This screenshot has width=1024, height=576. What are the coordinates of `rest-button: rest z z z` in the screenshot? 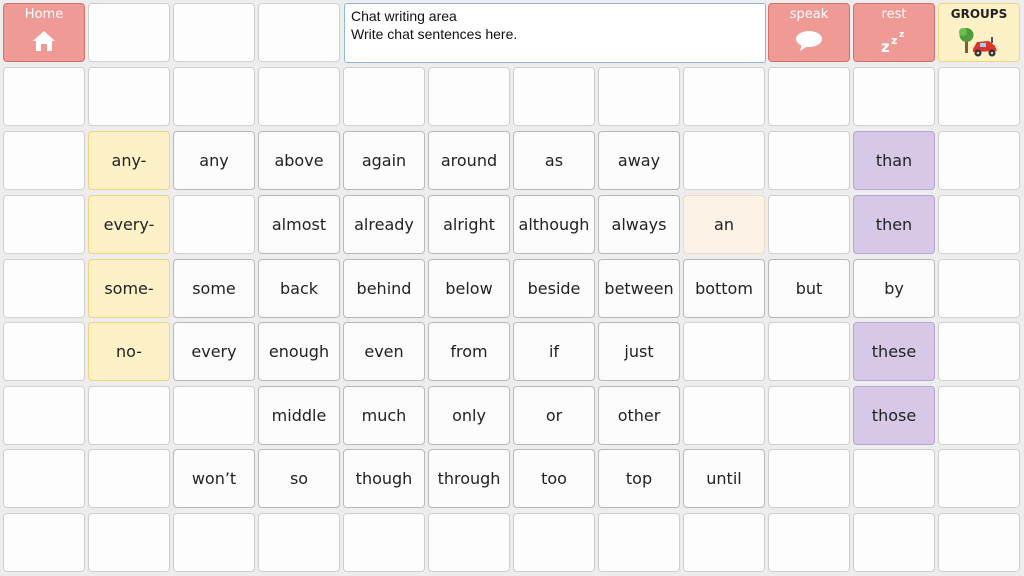 It's located at (894, 32).